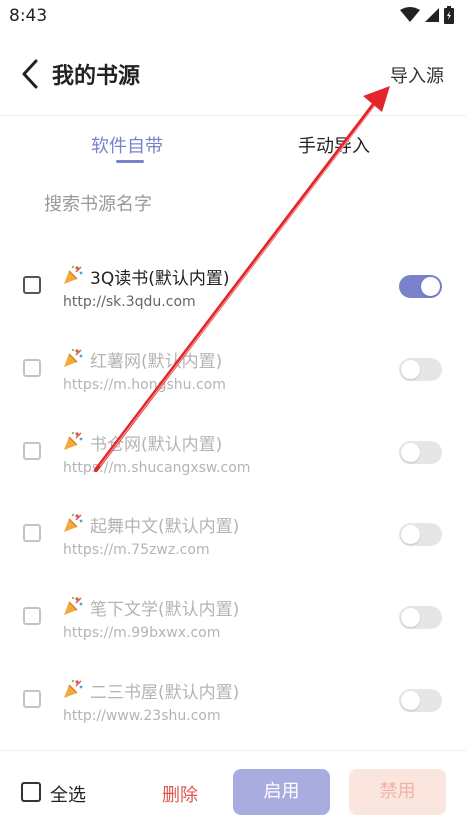 This screenshot has height=831, width=466. What do you see at coordinates (156, 444) in the screenshot?
I see `source-title: 书仓网(默认内置)` at bounding box center [156, 444].